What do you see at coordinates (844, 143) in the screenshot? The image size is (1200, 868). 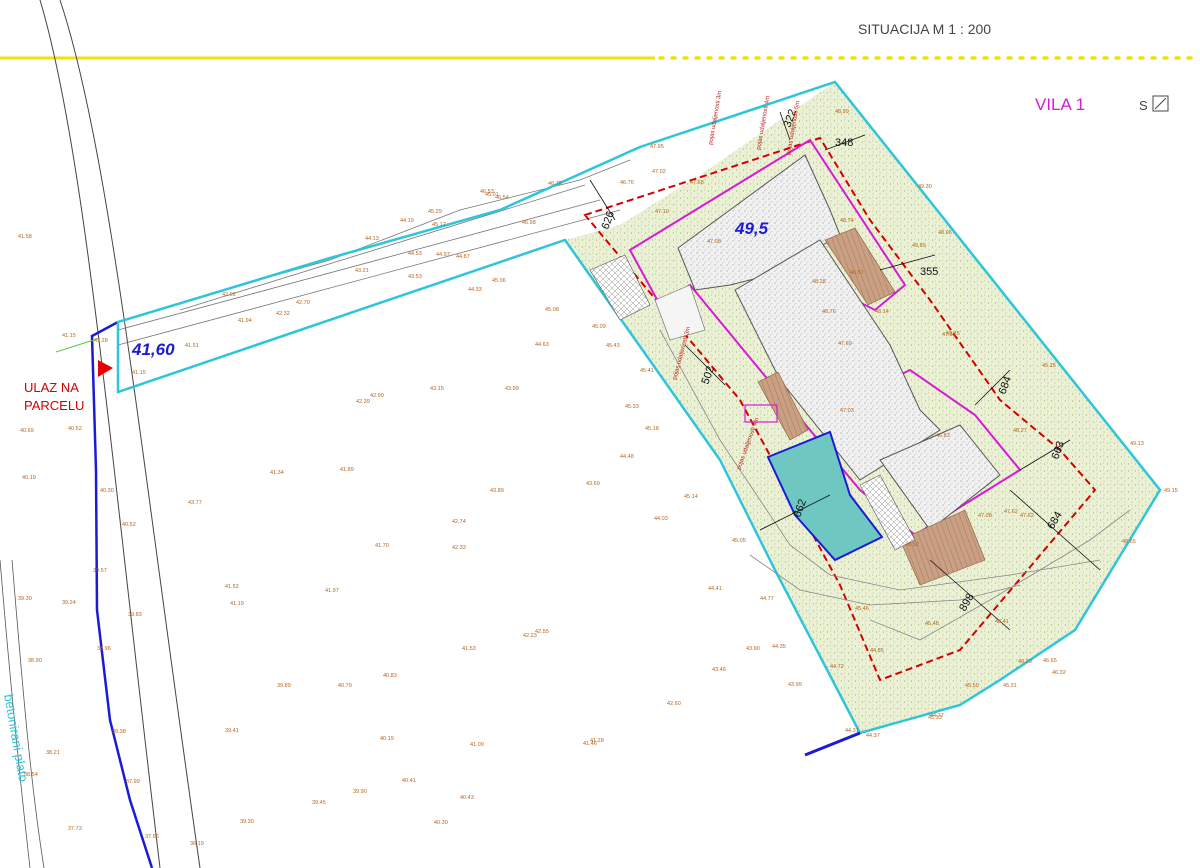 I see `dim-label: 348` at bounding box center [844, 143].